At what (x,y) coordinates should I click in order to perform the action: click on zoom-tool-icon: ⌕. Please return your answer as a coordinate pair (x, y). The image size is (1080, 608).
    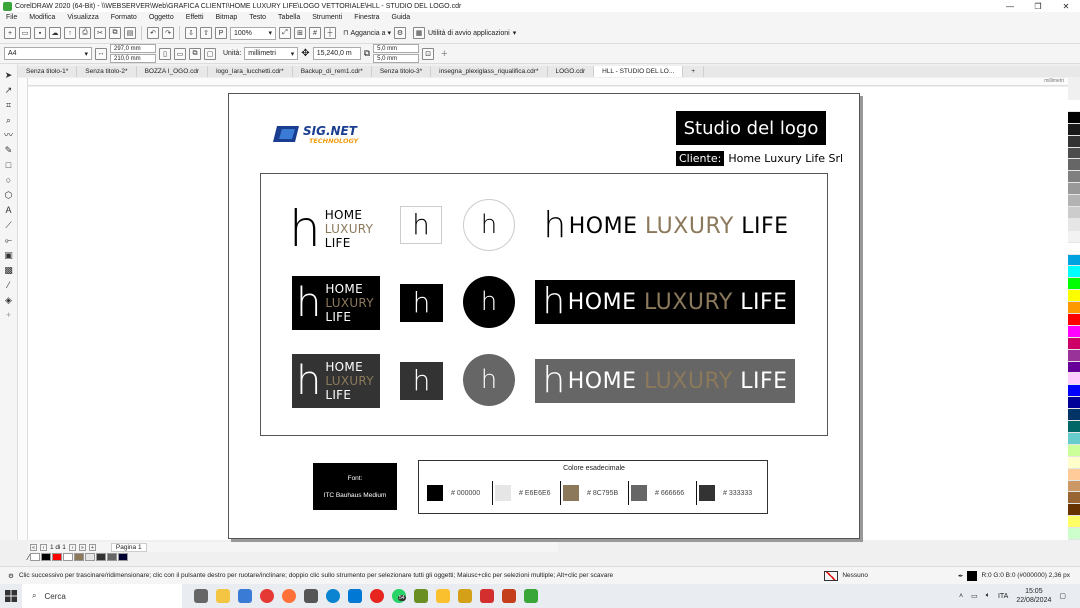
    Looking at the image, I should click on (8, 120).